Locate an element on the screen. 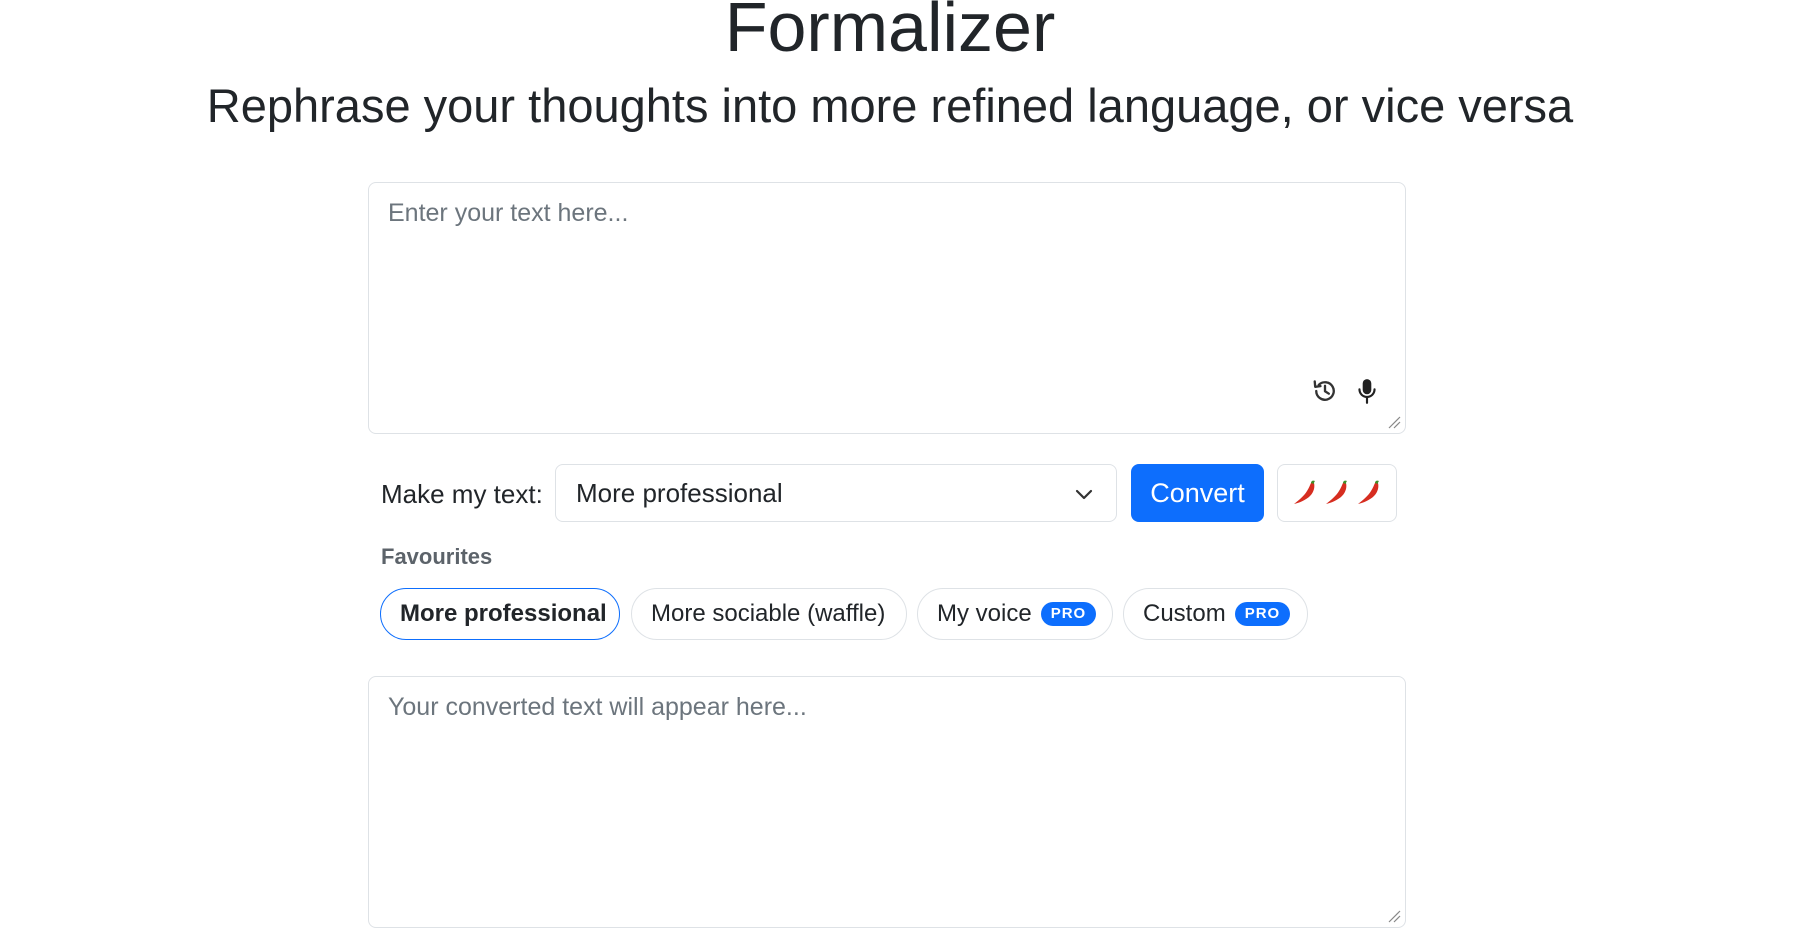  favourite-chip-more-professional: More professional is located at coordinates (500, 614).